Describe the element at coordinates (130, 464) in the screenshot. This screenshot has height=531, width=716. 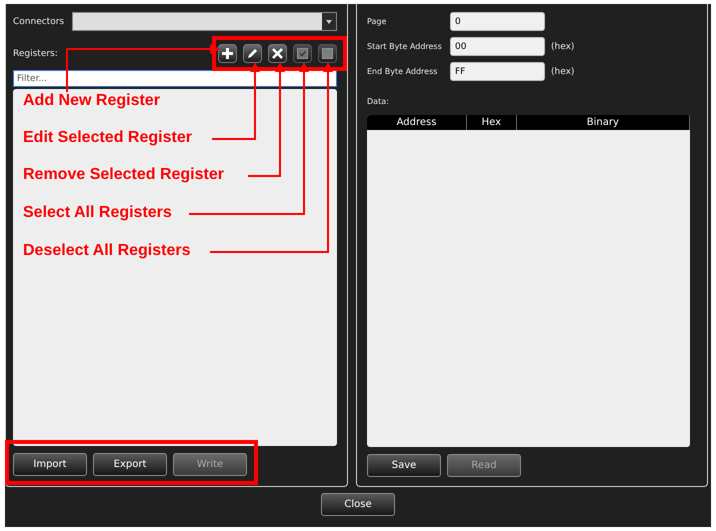
I see `button: Export` at that location.